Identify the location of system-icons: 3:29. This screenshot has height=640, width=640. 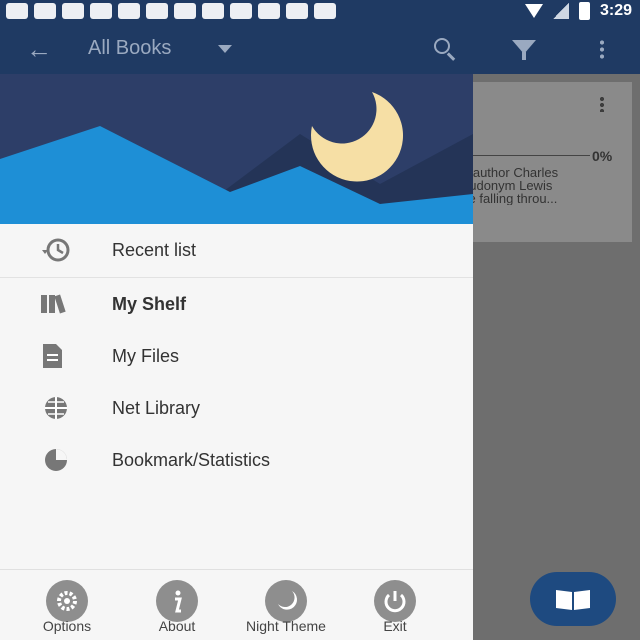
(578, 11).